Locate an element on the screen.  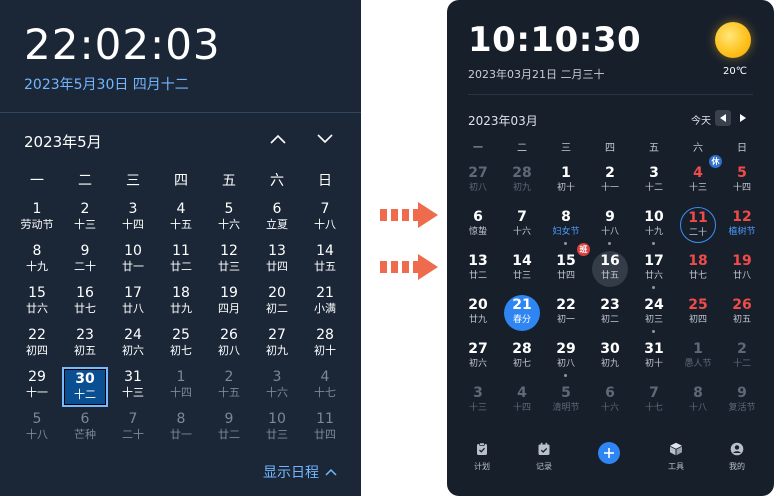
day-cell: 16 廿五 is located at coordinates (610, 269).